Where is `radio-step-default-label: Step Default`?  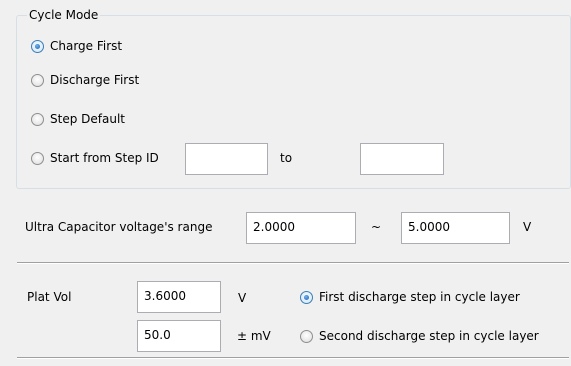
radio-step-default-label: Step Default is located at coordinates (87, 119).